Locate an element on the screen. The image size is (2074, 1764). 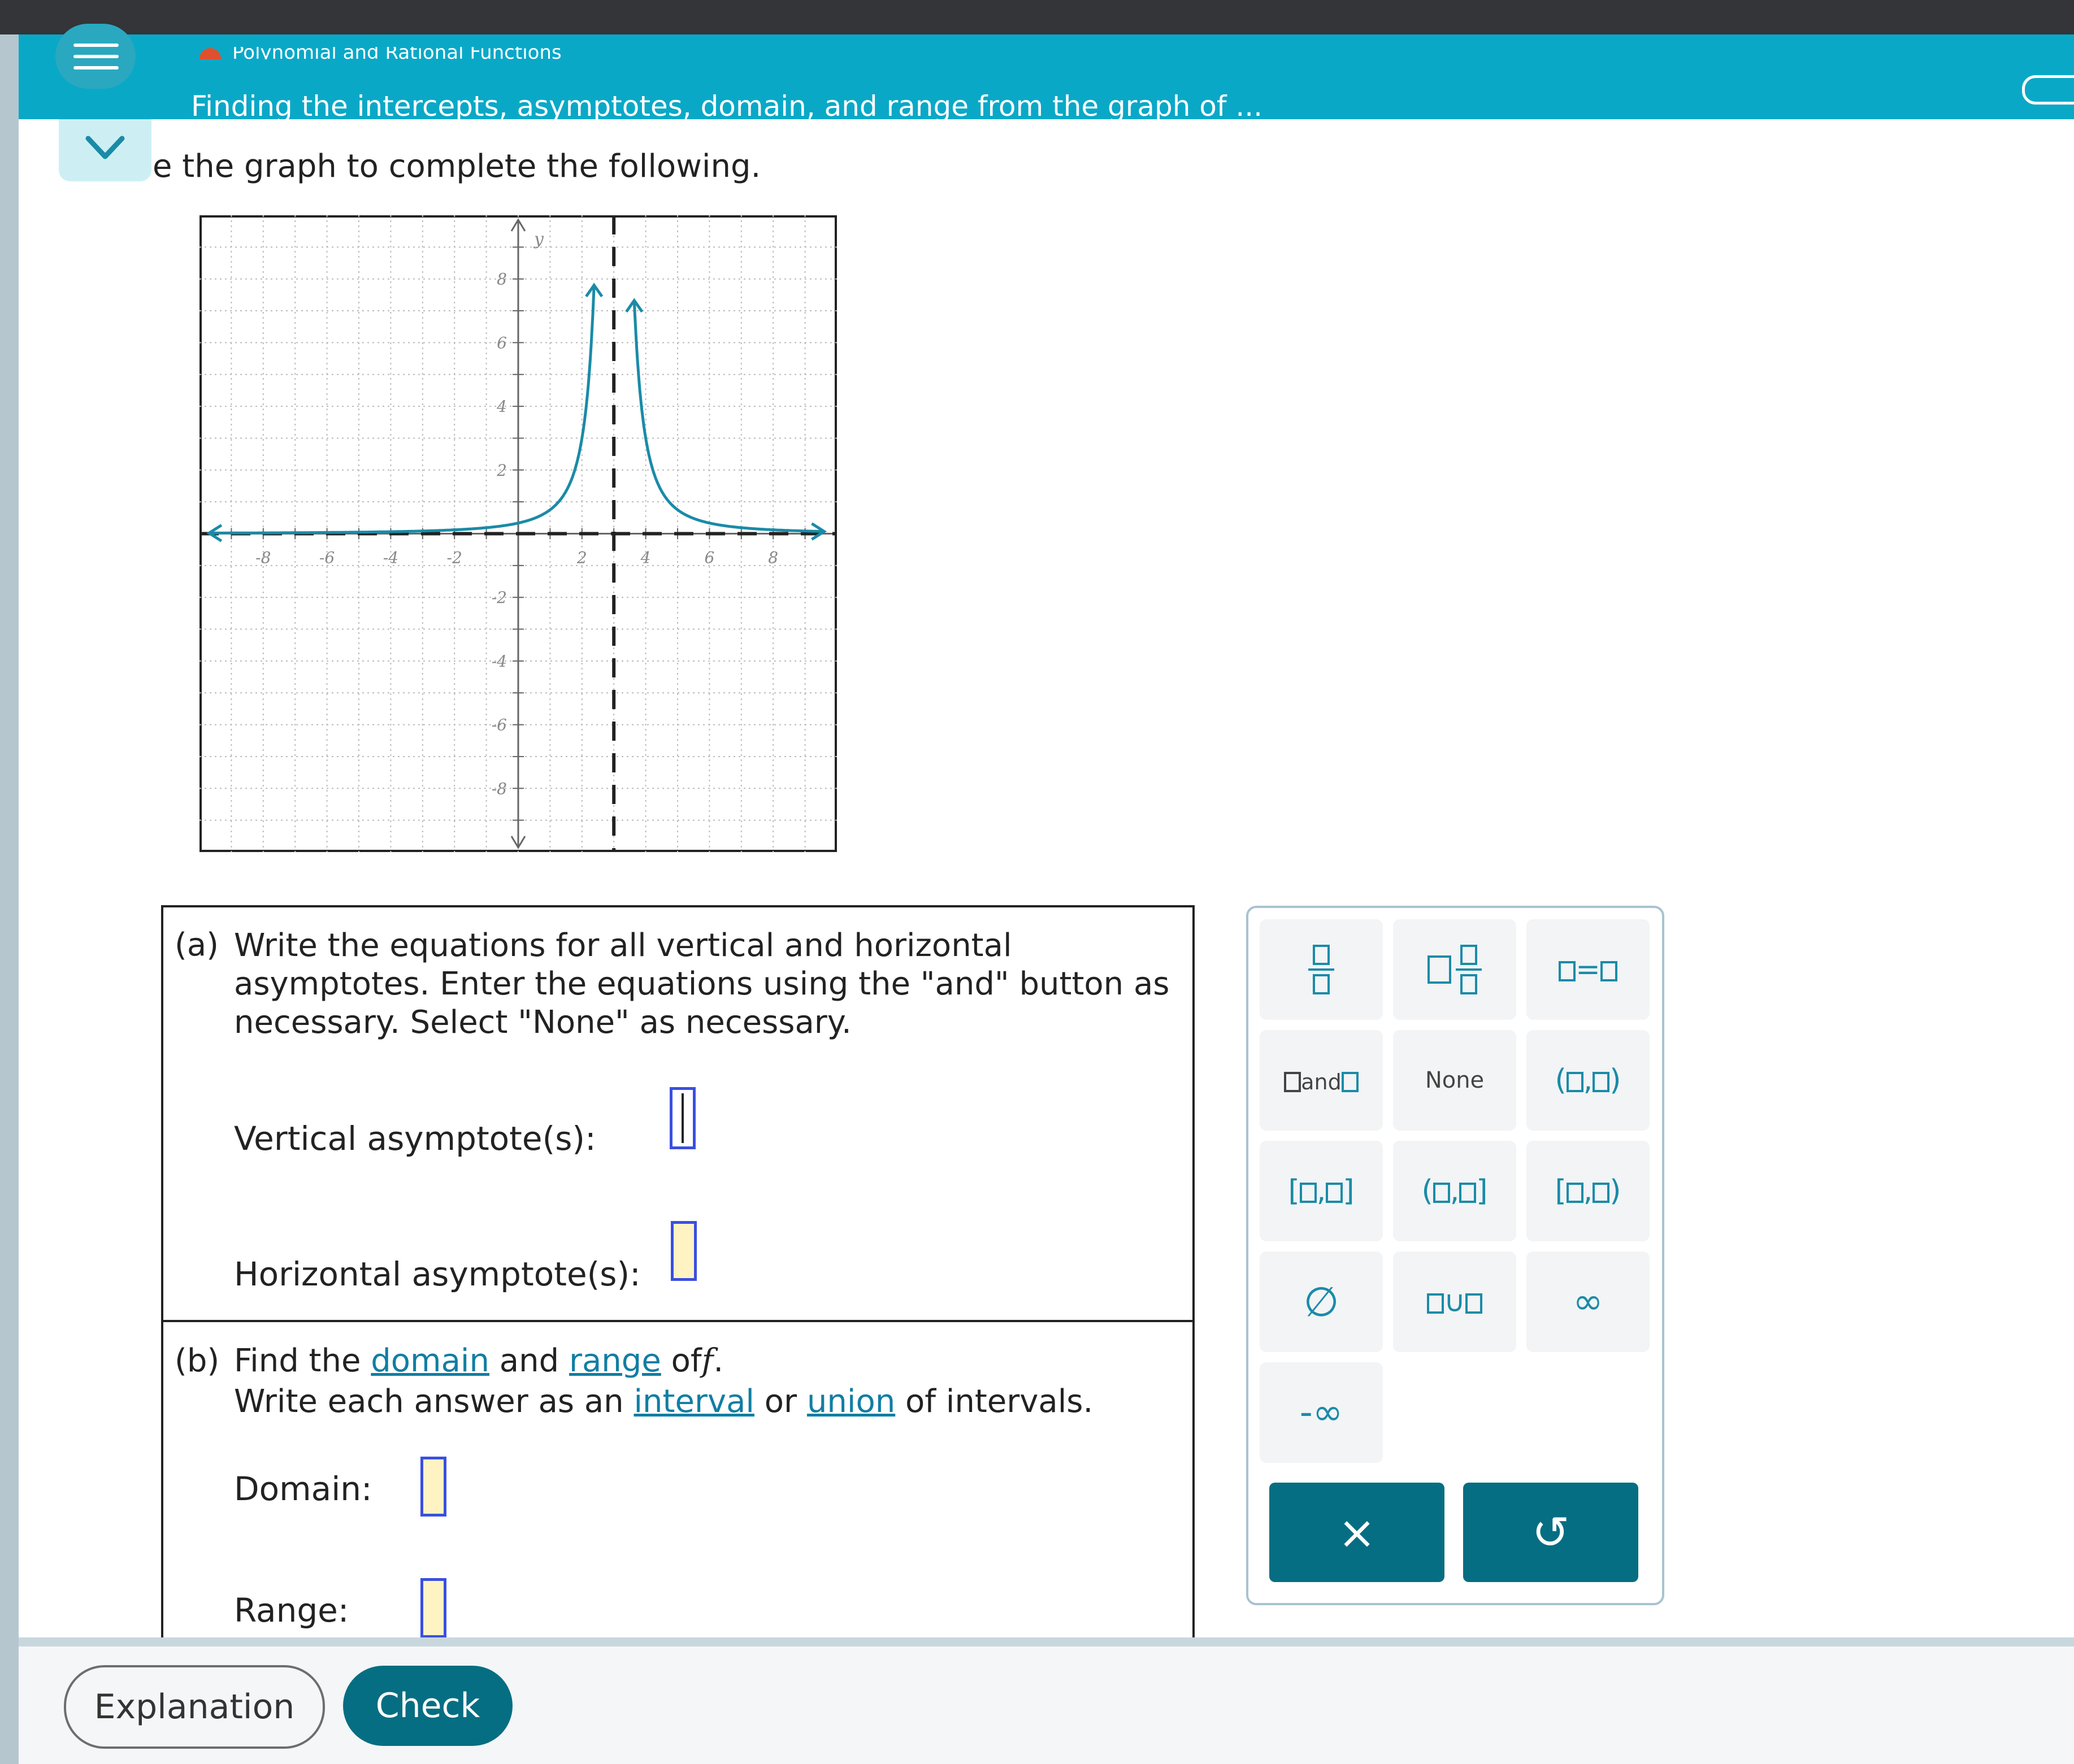
part-b-or-text: or is located at coordinates (780, 1401).